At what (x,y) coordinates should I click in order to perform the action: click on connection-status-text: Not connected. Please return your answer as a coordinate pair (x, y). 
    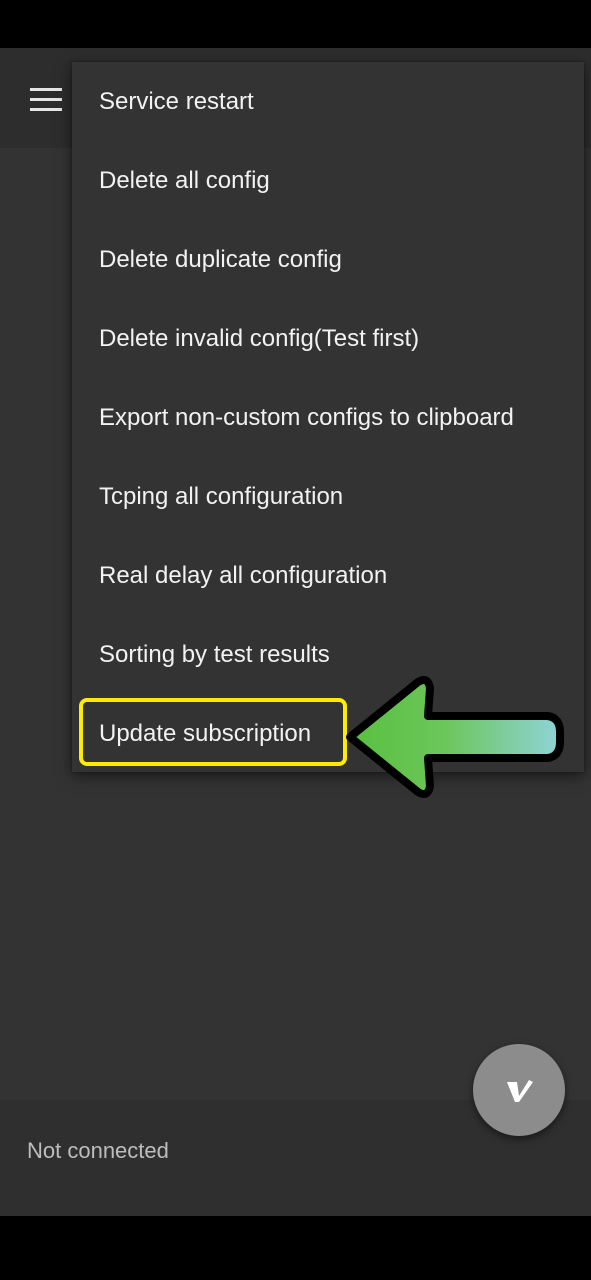
    Looking at the image, I should click on (98, 1150).